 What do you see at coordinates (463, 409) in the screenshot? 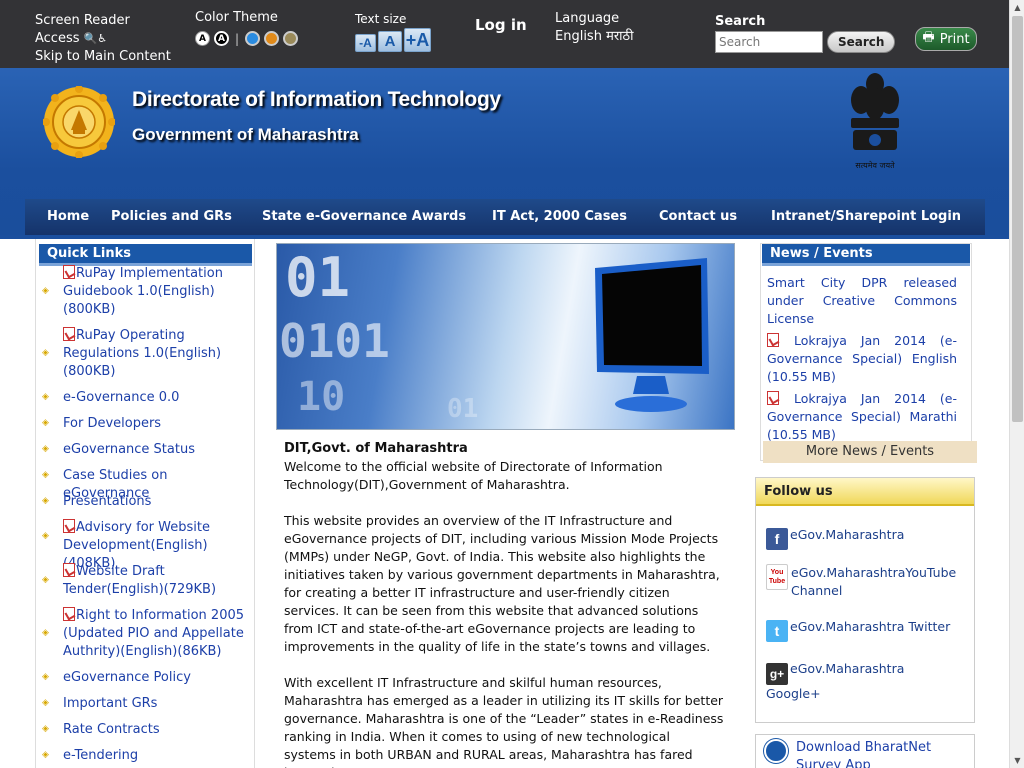
I see `banner-binary-digits: 01` at bounding box center [463, 409].